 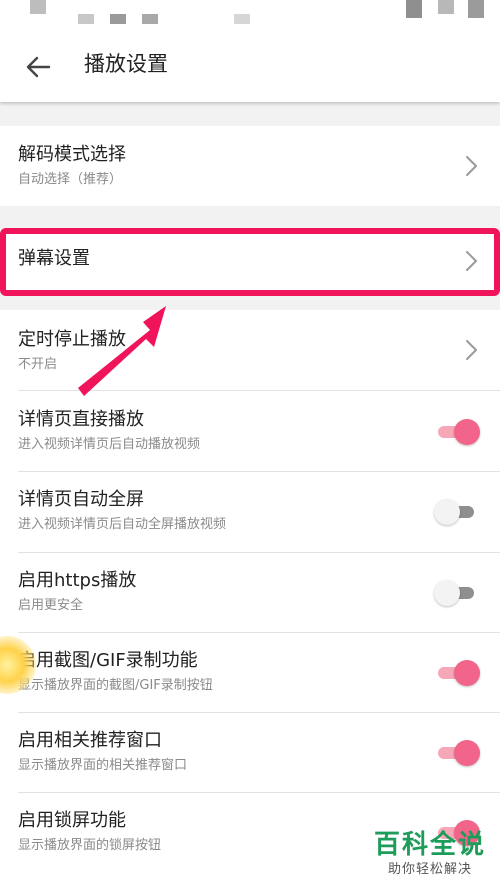 What do you see at coordinates (122, 524) in the screenshot?
I see `setting-subtitle: 进入视频详情页后自动全屏播放视频` at bounding box center [122, 524].